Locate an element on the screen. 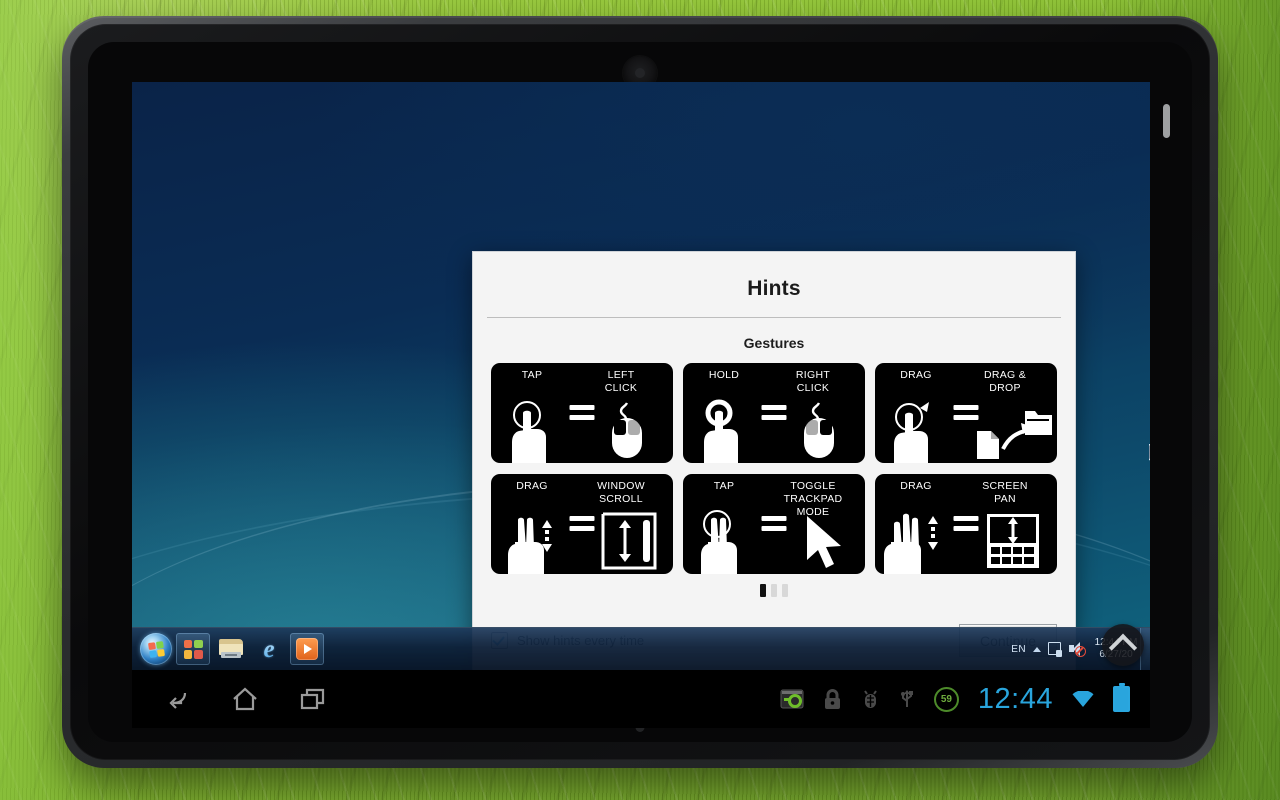 Image resolution: width=1280 pixels, height=800 pixels. volume-muted-icon is located at coordinates (1077, 649).